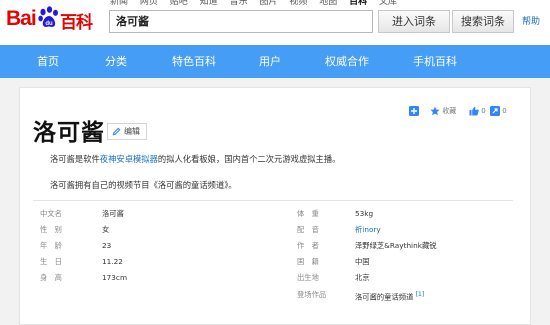  What do you see at coordinates (504, 111) in the screenshot?
I see `share-count: 0` at bounding box center [504, 111].